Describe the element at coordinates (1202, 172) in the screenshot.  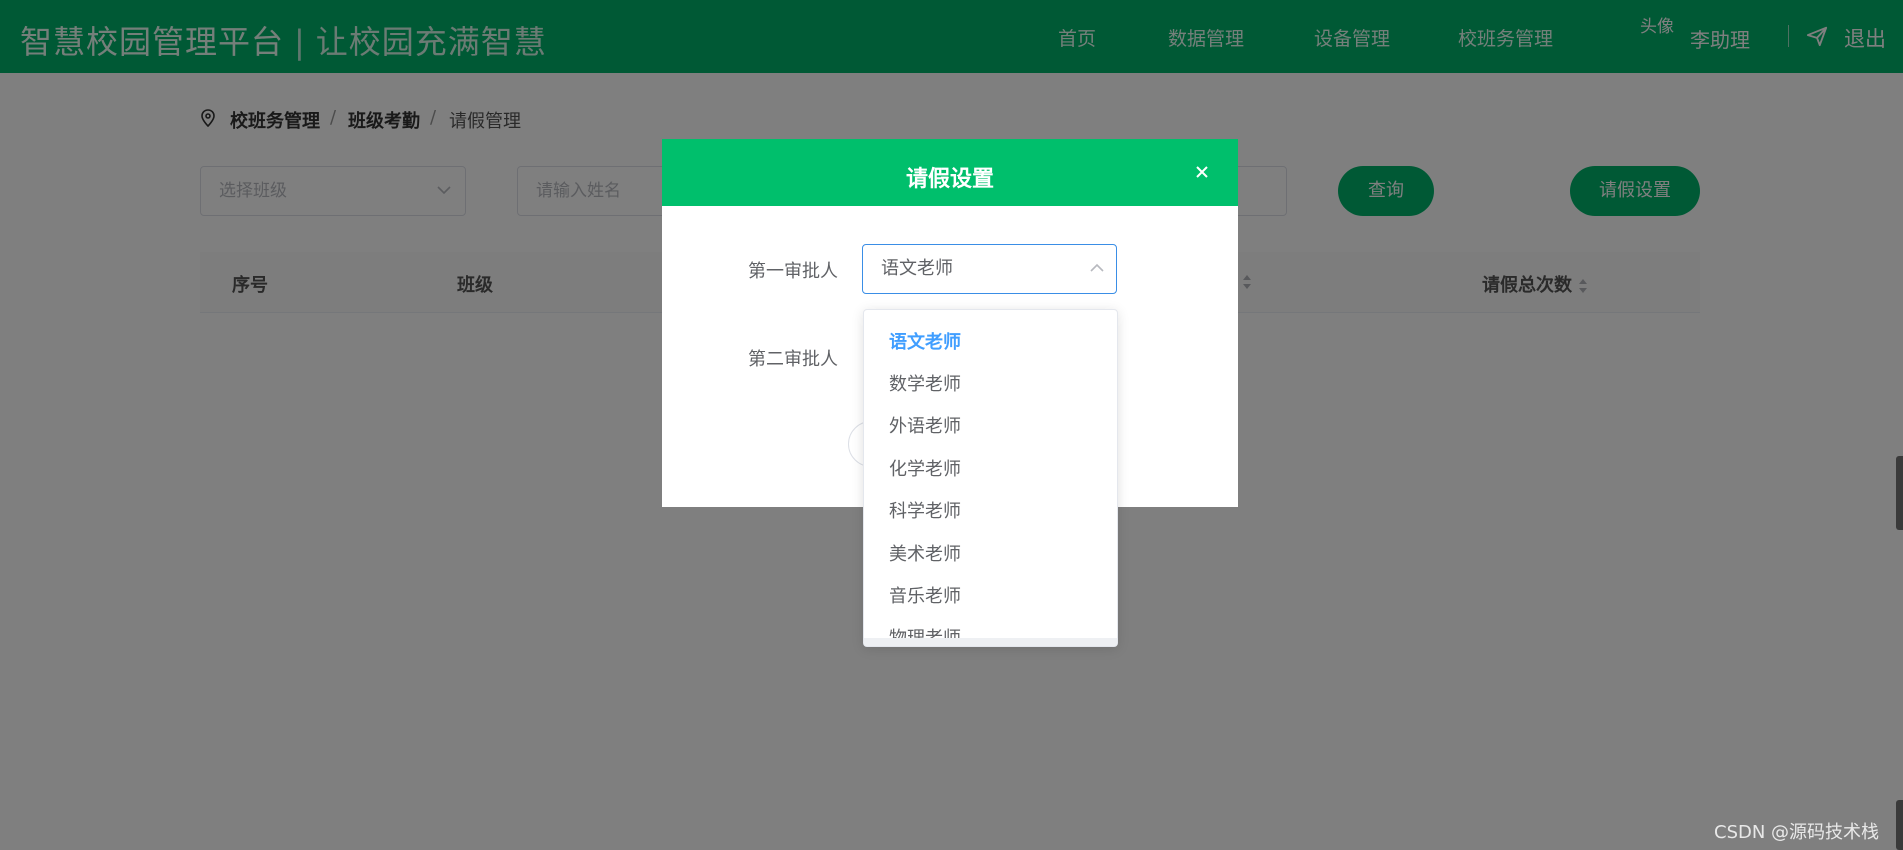
I see `close-icon` at that location.